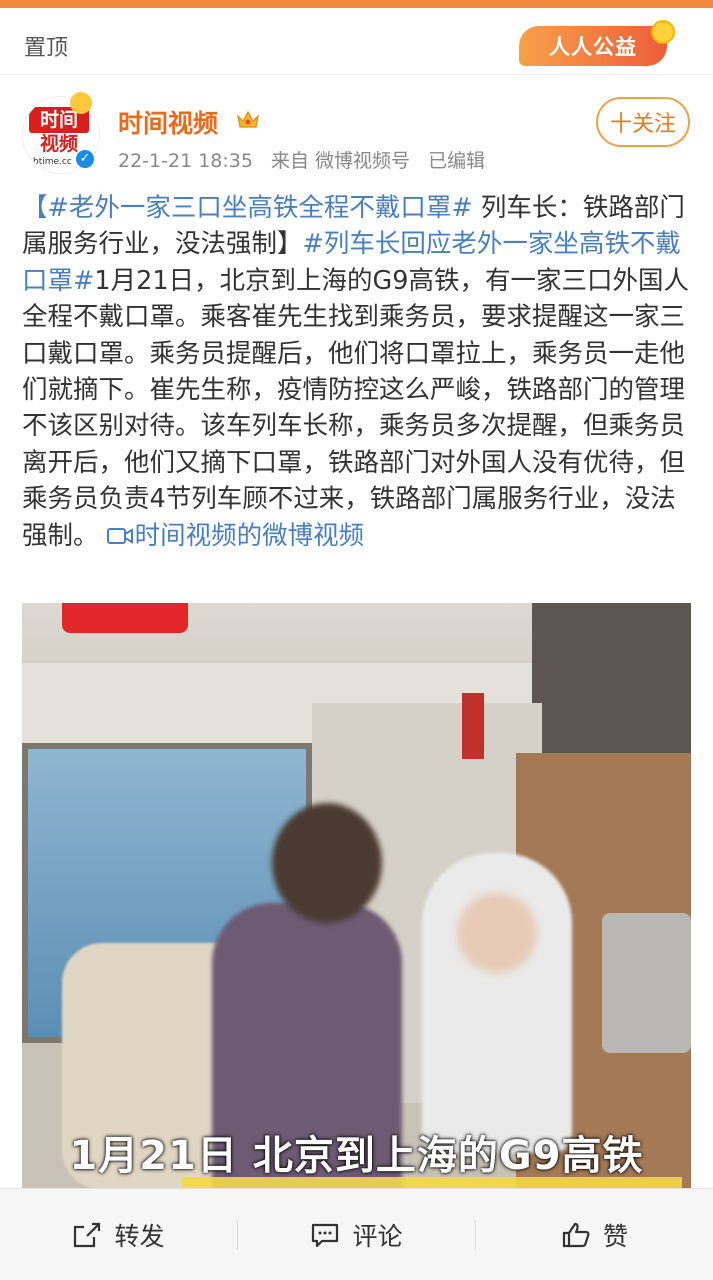  Describe the element at coordinates (497, 933) in the screenshot. I see `video-scene-child-face` at that location.